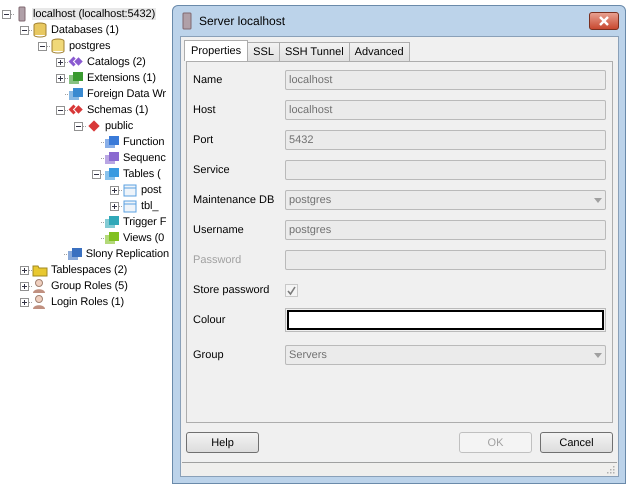 Image resolution: width=628 pixels, height=491 pixels. I want to click on tree-item: Tablespaces (2), so click(89, 270).